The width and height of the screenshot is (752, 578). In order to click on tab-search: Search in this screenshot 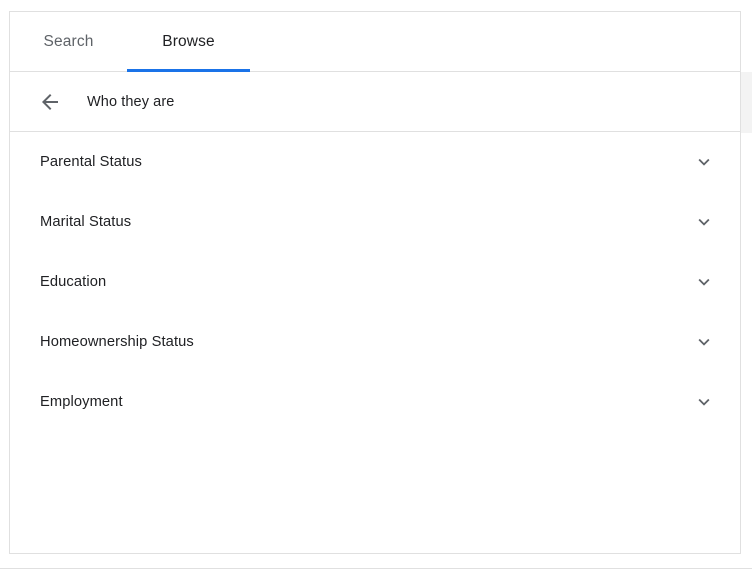, I will do `click(68, 41)`.